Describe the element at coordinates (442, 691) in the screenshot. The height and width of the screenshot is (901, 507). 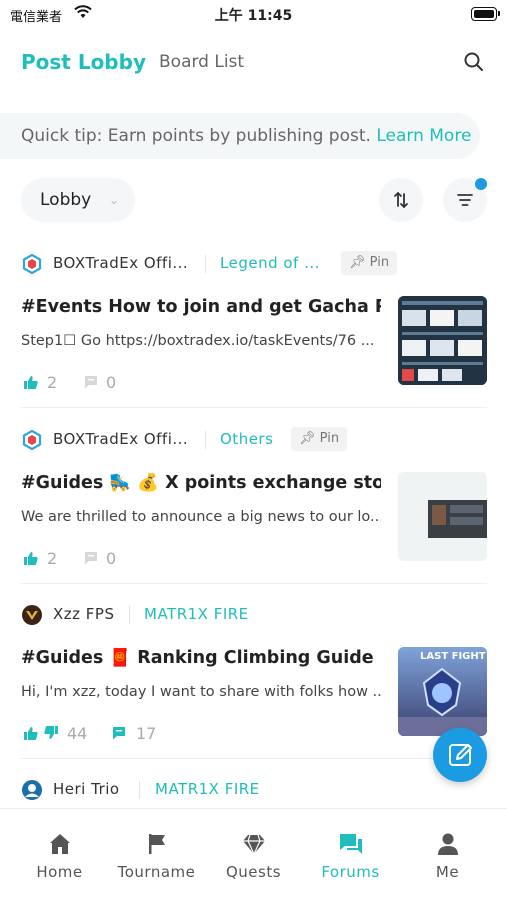
I see `post-thumbnail: LAST FIGHT` at that location.